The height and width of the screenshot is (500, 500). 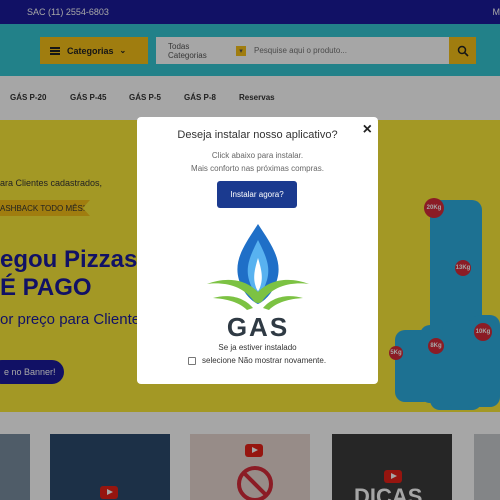 I want to click on modal-subtitle-2: Mais conforto nas próximas compras., so click(x=257, y=168).